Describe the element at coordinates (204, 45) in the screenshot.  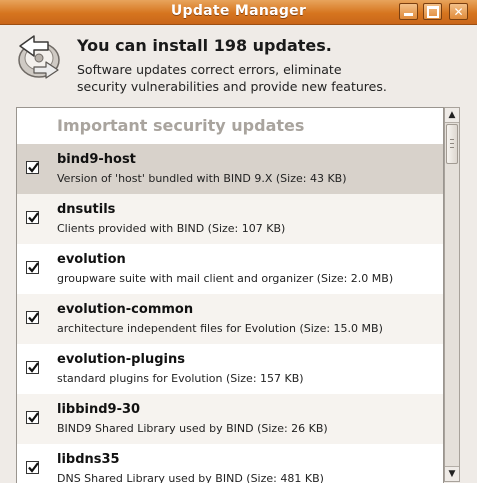
I see `updates-count-headline: You can install 198 updates.` at that location.